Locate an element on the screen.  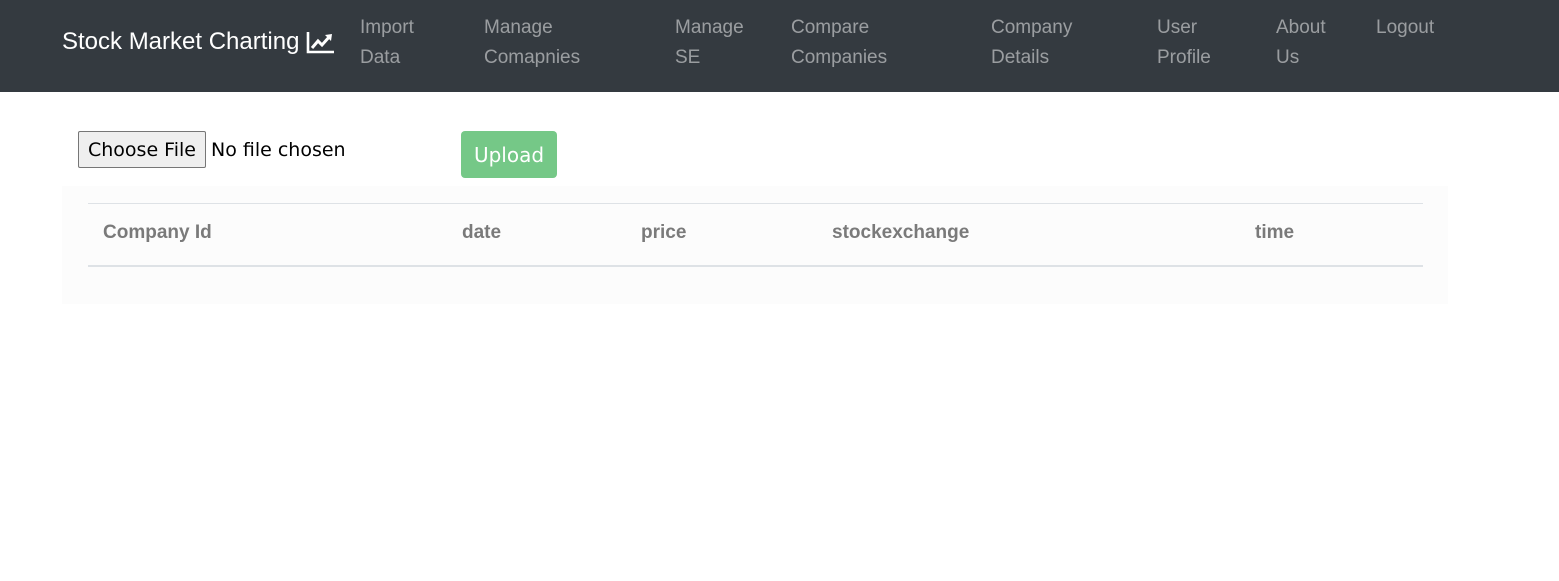
nav-label-line1: Logout is located at coordinates (1405, 27).